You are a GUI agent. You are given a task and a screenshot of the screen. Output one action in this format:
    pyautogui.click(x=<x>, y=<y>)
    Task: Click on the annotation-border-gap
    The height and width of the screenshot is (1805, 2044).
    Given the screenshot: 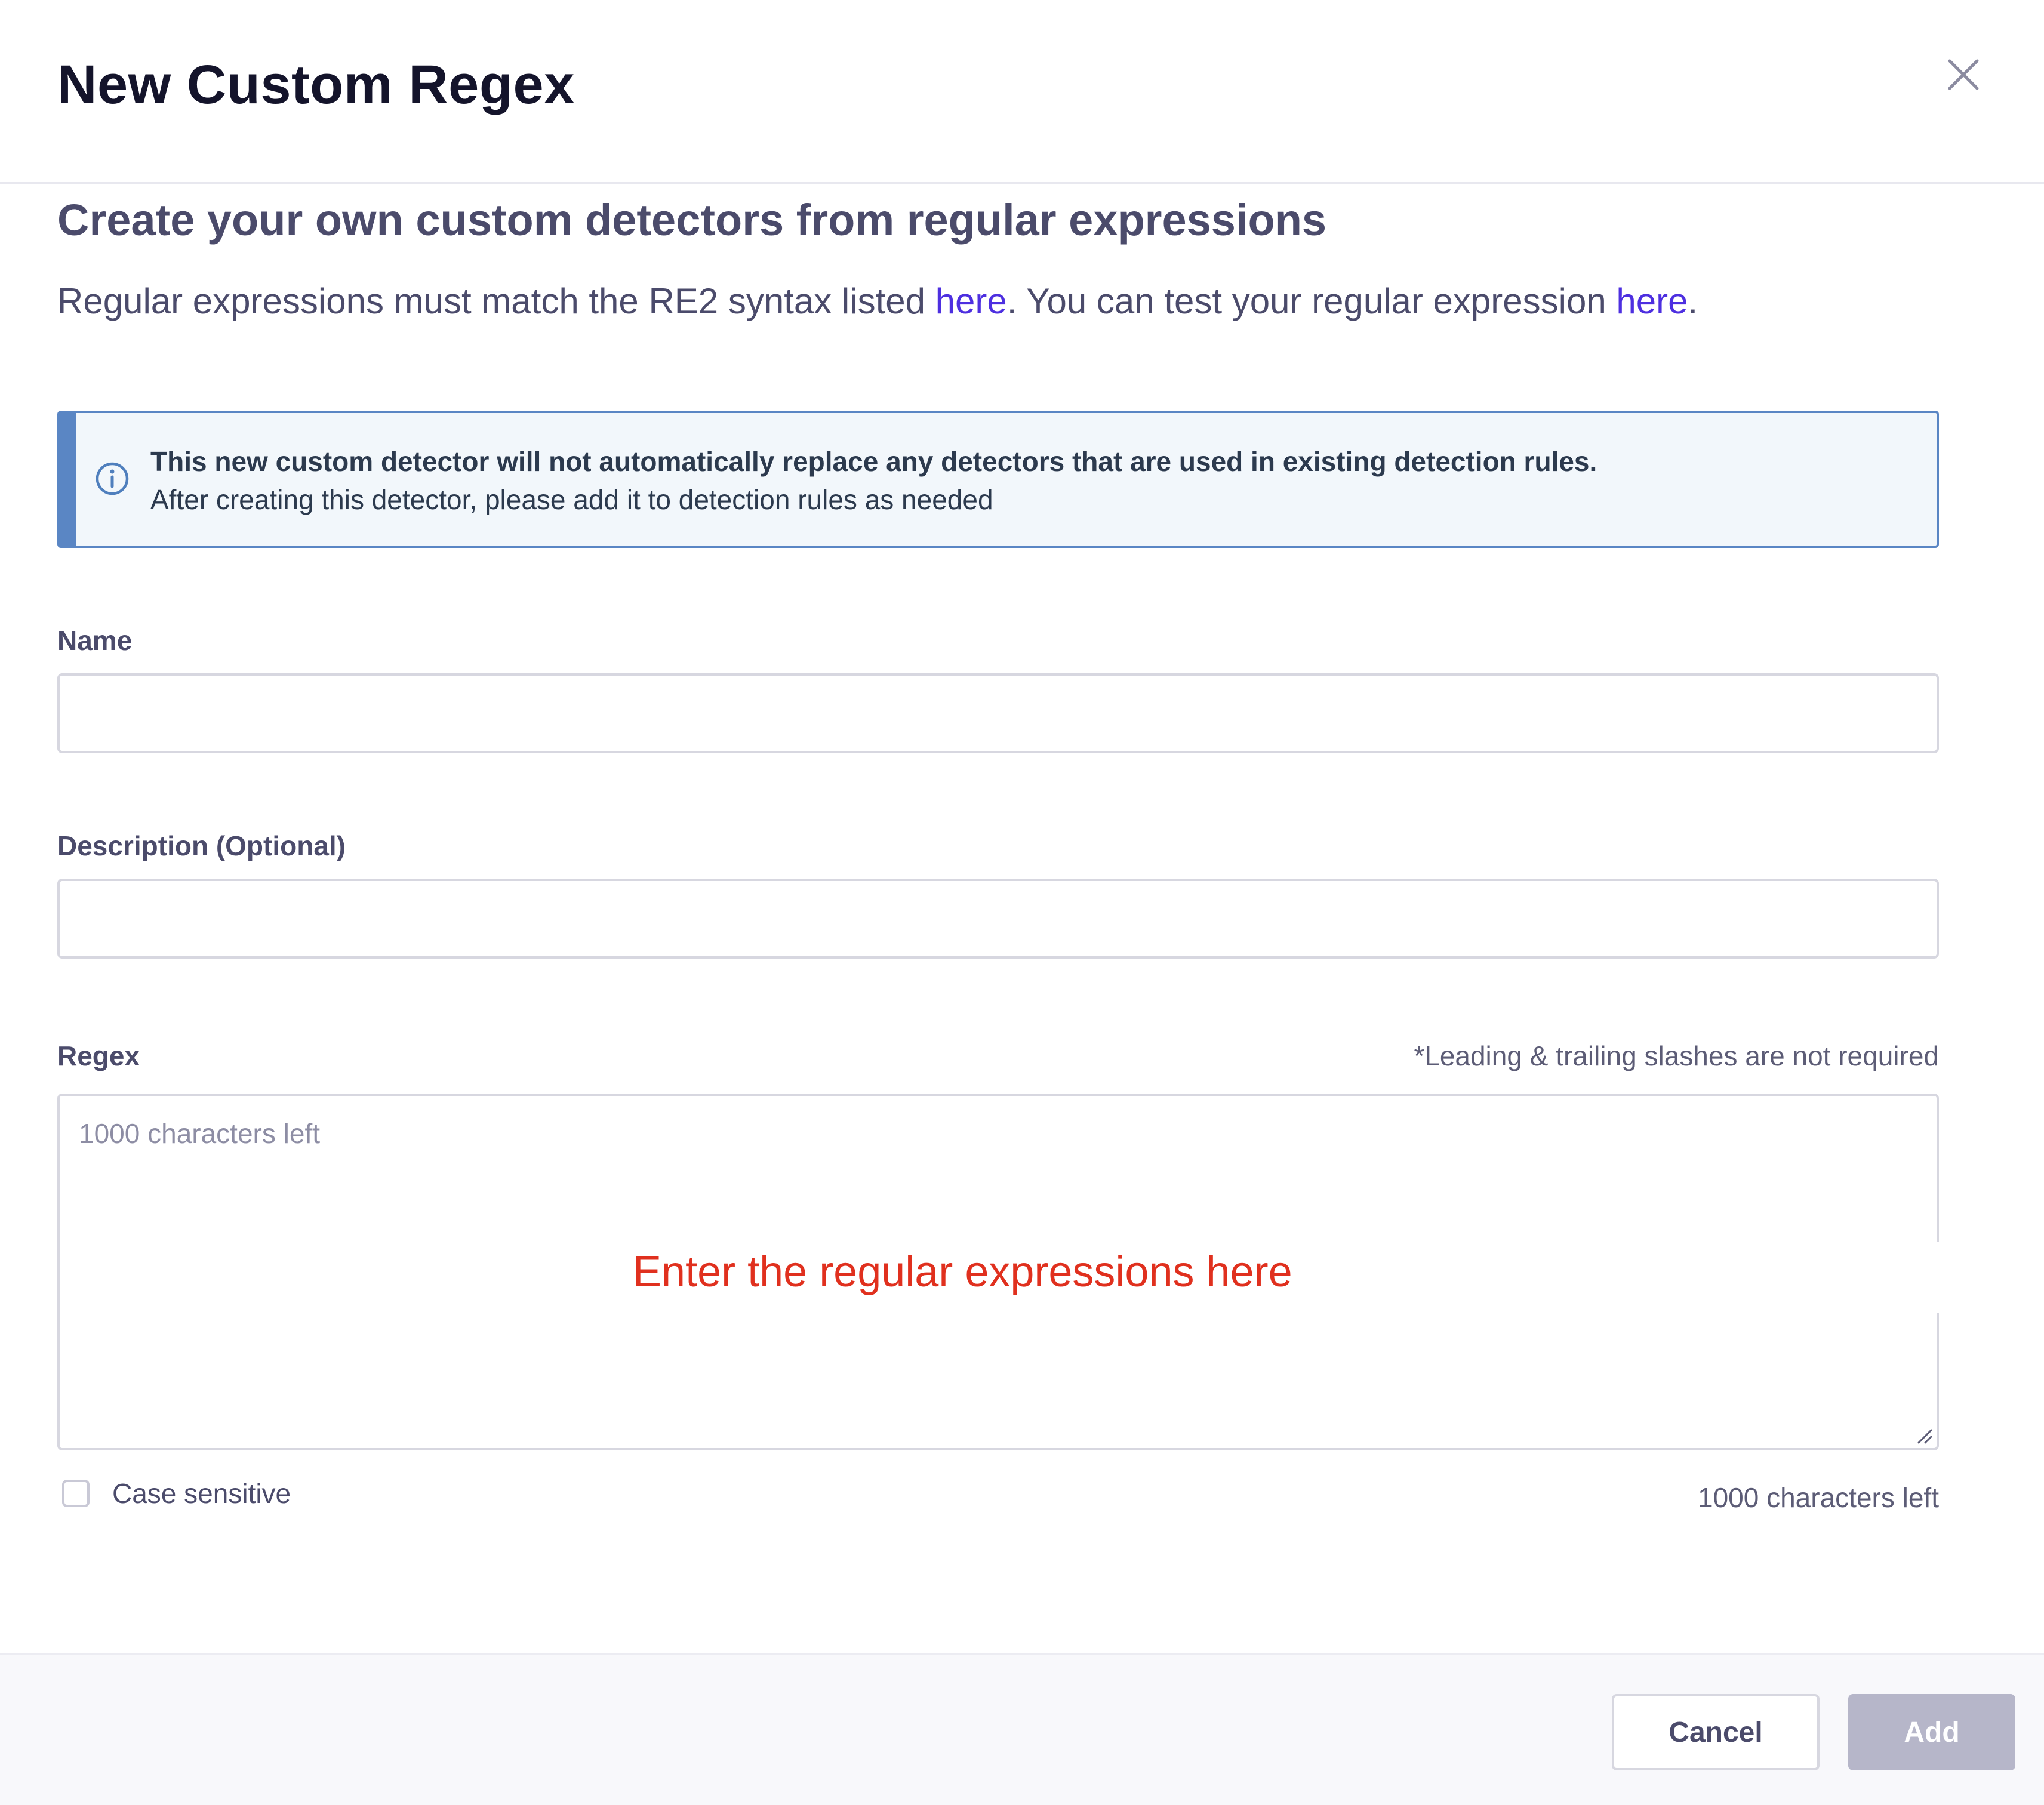 What is the action you would take?
    pyautogui.click(x=1939, y=1277)
    